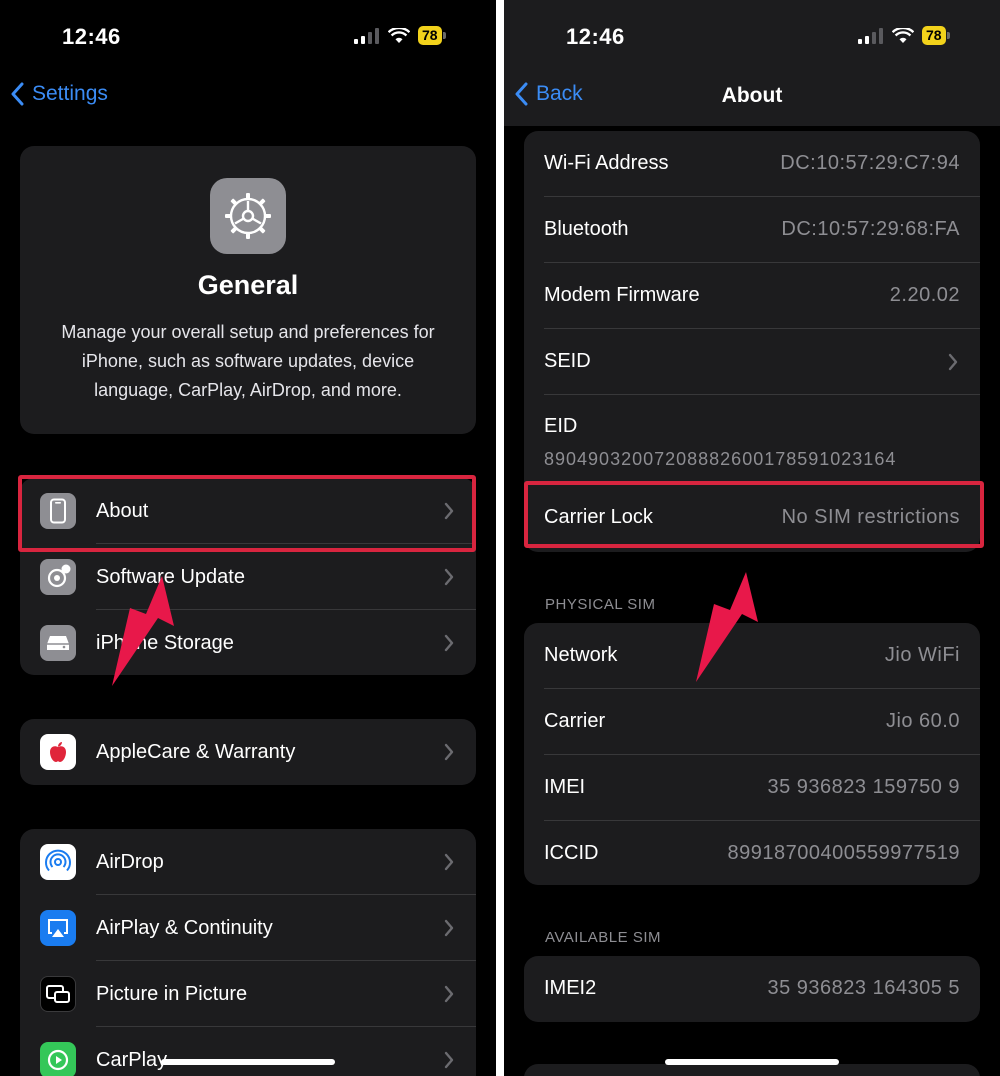 Image resolution: width=1000 pixels, height=1076 pixels. What do you see at coordinates (586, 229) in the screenshot?
I see `info-label: Bluetooth` at bounding box center [586, 229].